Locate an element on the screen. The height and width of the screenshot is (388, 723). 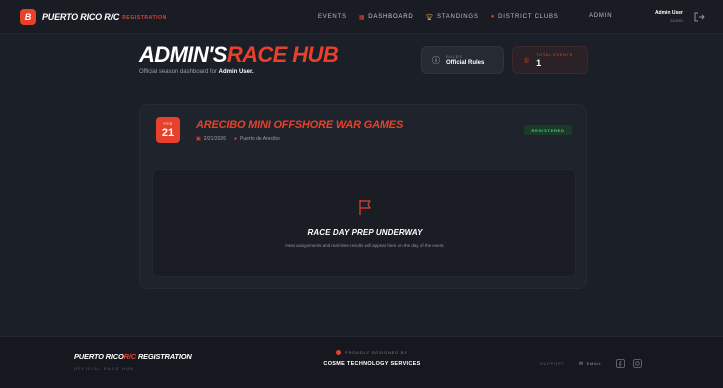
user-menu: Admin User ADMIN is located at coordinates (665, 16).